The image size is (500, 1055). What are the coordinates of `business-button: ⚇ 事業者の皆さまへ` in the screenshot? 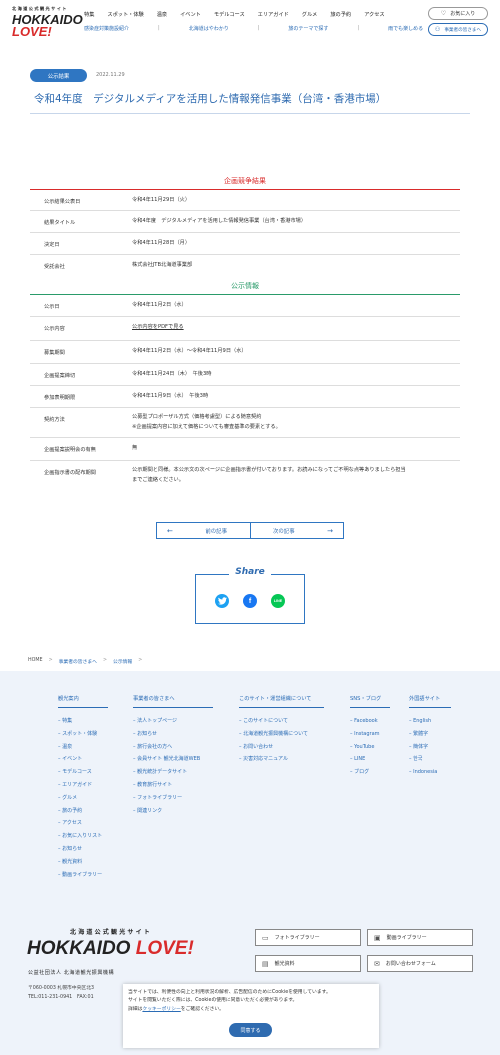 It's located at (458, 29).